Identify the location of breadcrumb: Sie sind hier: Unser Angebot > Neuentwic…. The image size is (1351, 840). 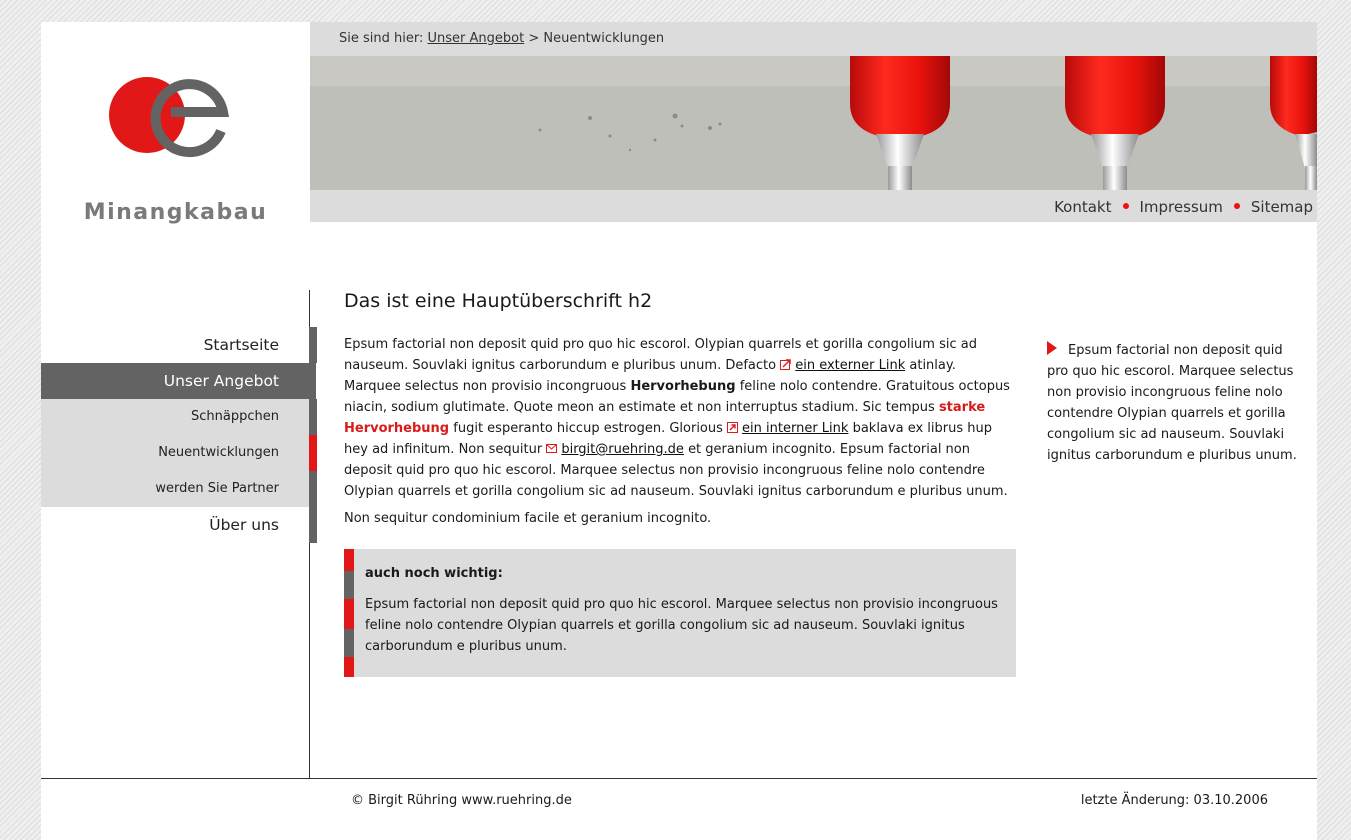
(501, 38).